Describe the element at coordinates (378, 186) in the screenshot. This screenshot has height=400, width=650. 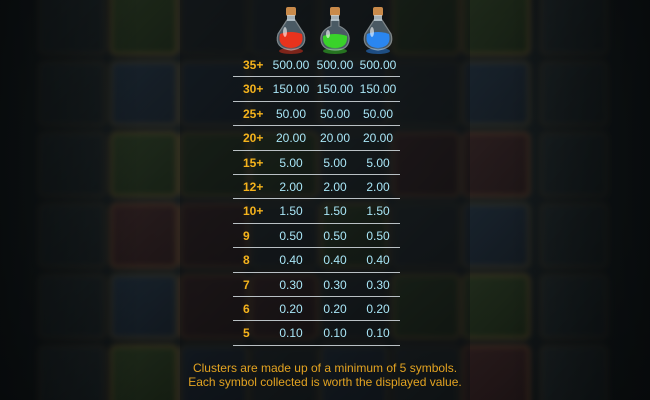
I see `blue-potion-value: 2.00` at that location.